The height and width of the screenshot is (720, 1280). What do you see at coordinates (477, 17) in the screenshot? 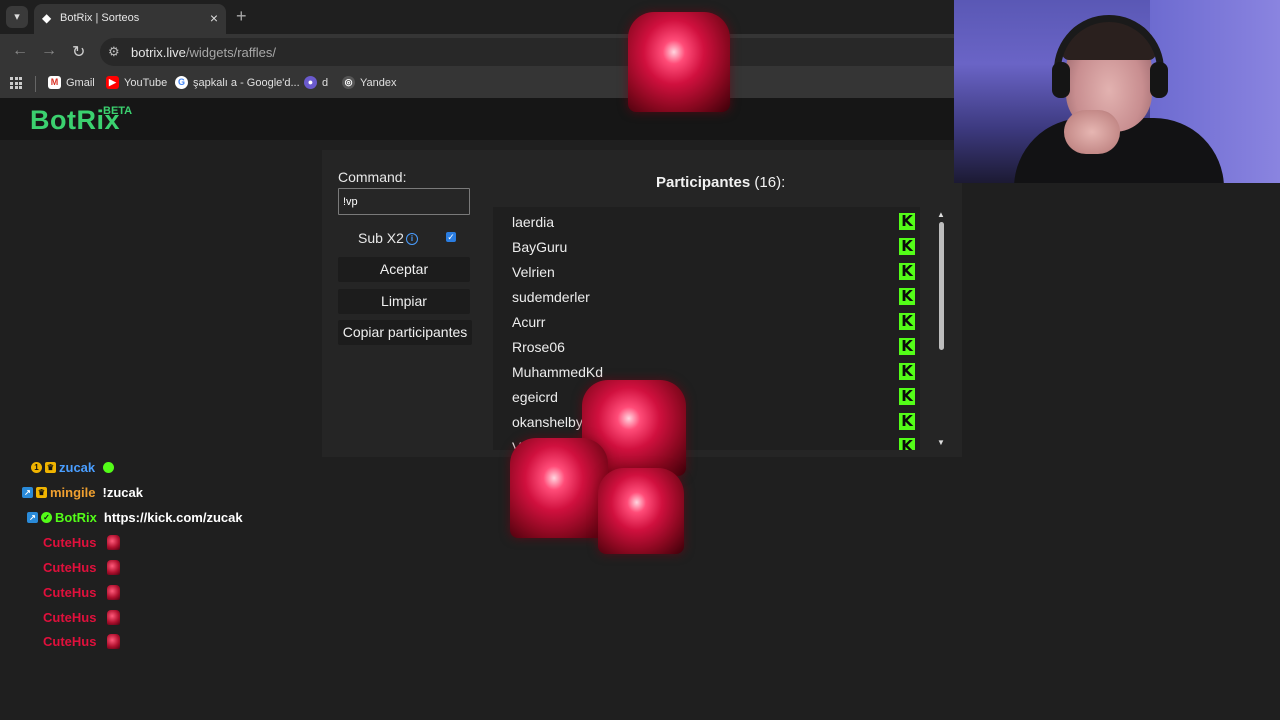
I see `browser-tabstrip: ▾ ◆ BotRix | Sorteos × +` at bounding box center [477, 17].